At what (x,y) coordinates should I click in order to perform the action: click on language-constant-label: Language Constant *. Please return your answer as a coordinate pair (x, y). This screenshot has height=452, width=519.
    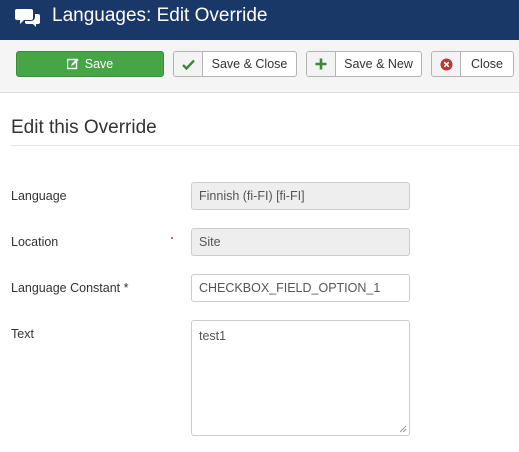
    Looking at the image, I should click on (70, 288).